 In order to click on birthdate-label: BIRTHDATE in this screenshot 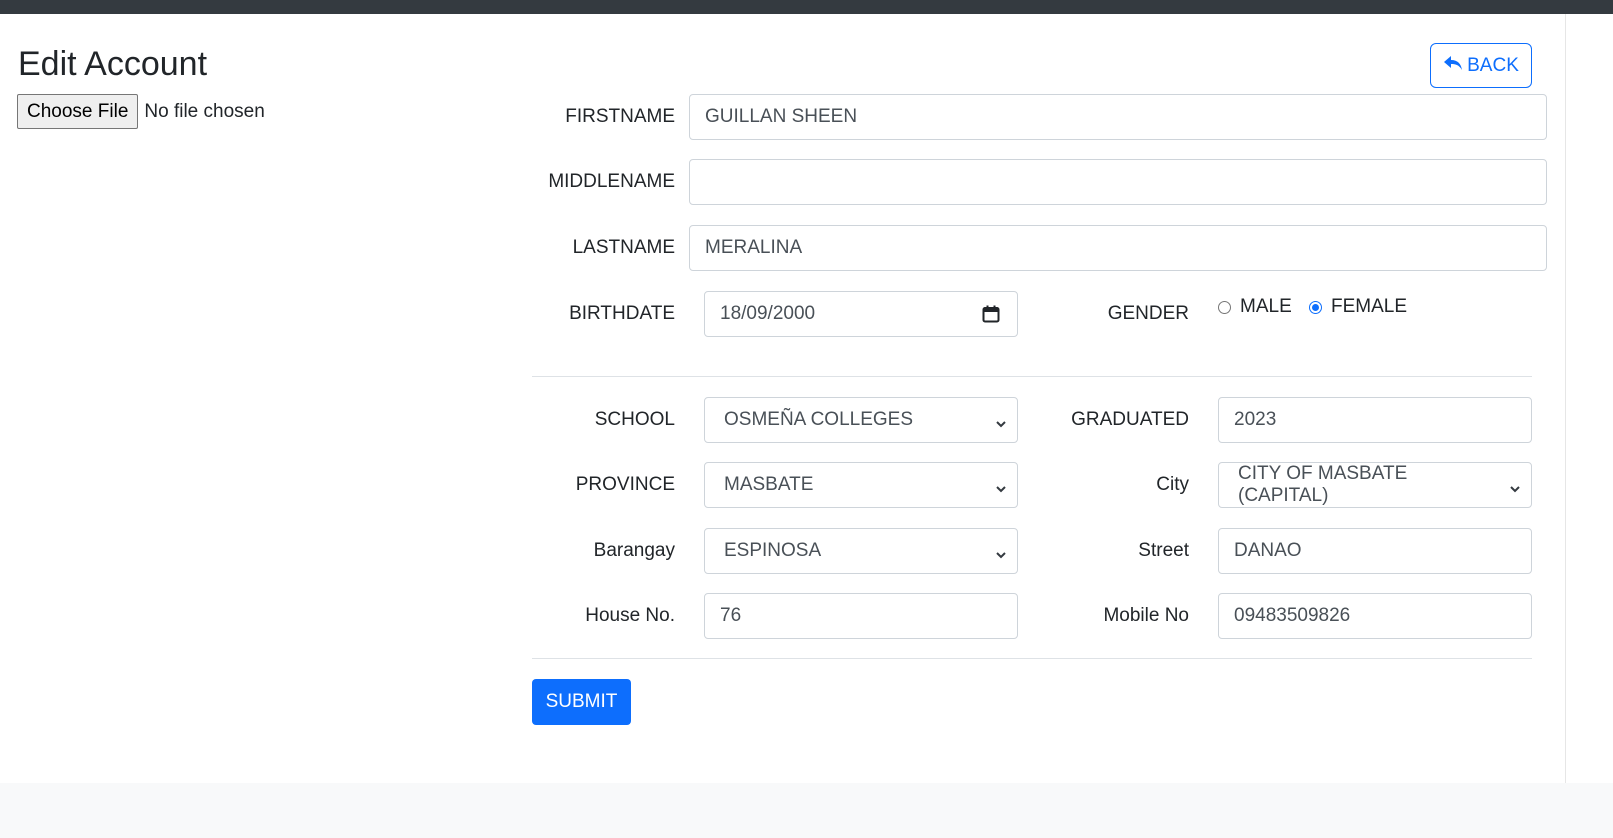, I will do `click(622, 313)`.